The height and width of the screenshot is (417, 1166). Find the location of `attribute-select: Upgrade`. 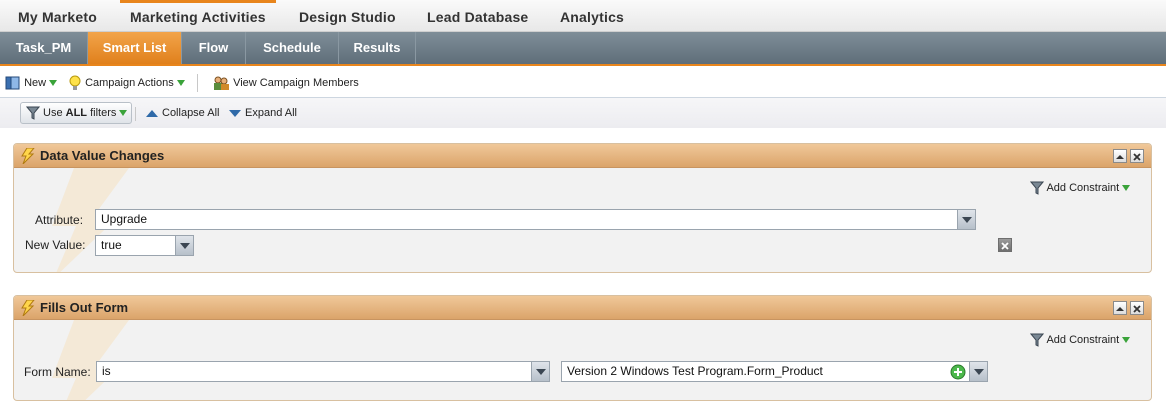

attribute-select: Upgrade is located at coordinates (535, 219).